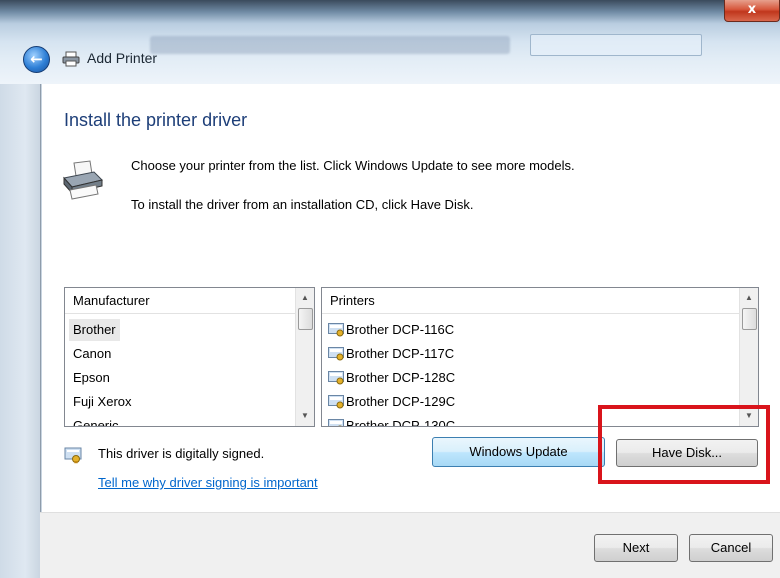 This screenshot has height=578, width=780. I want to click on list-item-manufacturer: Epson, so click(91, 378).